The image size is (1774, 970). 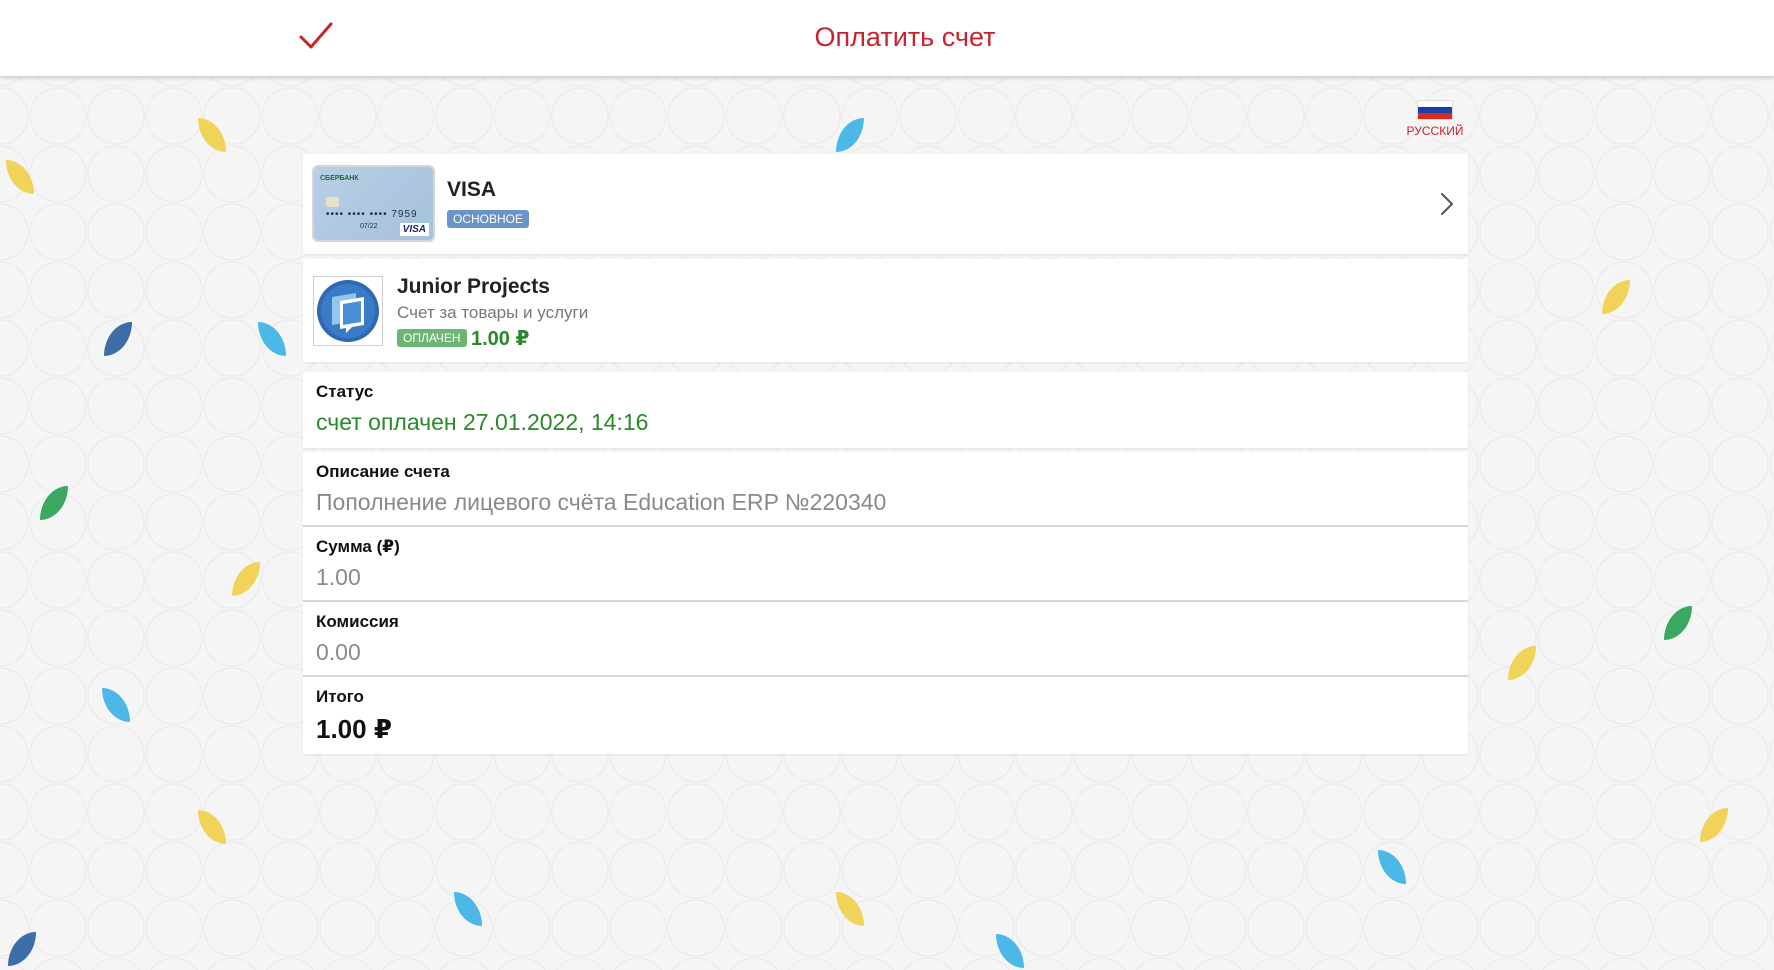 I want to click on card-number: •••• •••• •••• 7959, so click(x=372, y=214).